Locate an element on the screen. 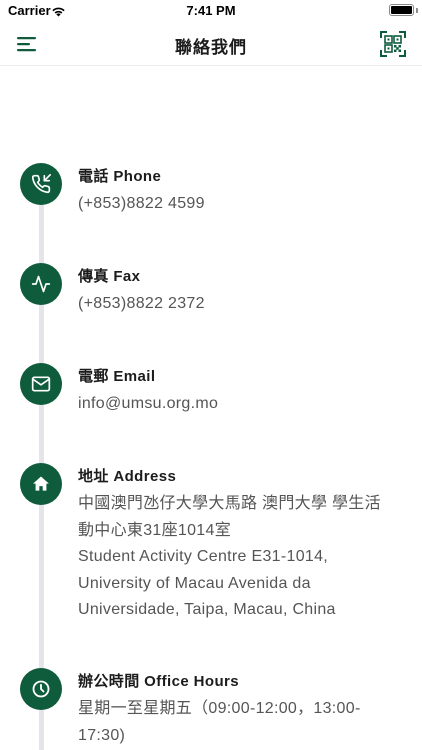  fax-number: (+853)8822 2372 is located at coordinates (238, 304).